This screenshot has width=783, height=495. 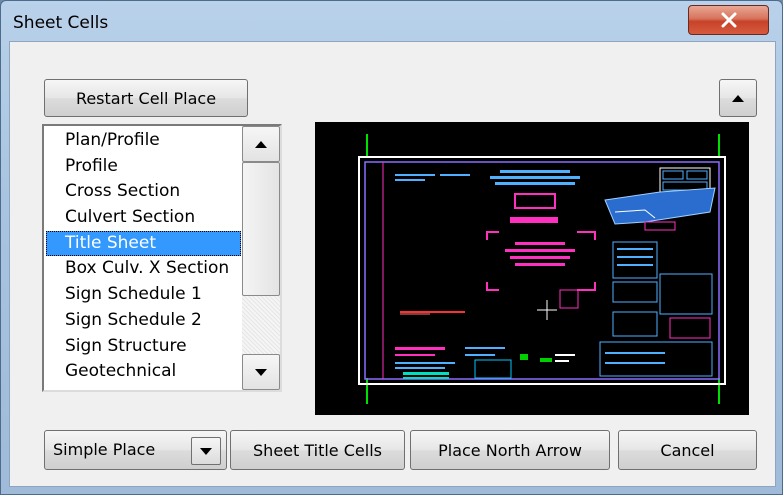 I want to click on place-north-arrow-button: Place North Arrow, so click(x=510, y=450).